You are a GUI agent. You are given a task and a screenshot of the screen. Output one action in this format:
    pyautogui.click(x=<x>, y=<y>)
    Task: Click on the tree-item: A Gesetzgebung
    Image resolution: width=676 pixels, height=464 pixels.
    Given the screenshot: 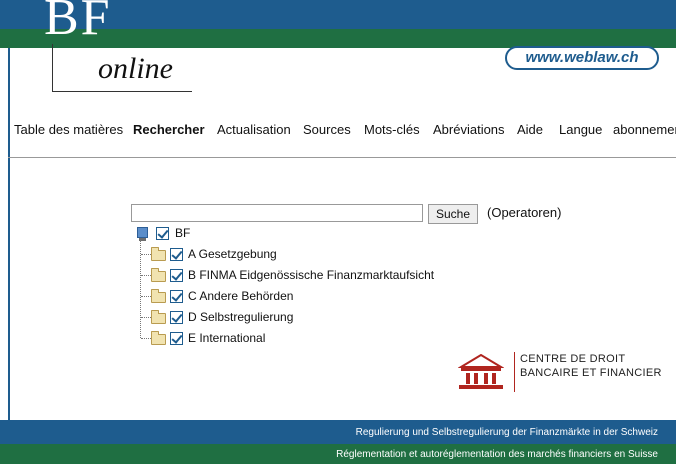 What is the action you would take?
    pyautogui.click(x=300, y=254)
    